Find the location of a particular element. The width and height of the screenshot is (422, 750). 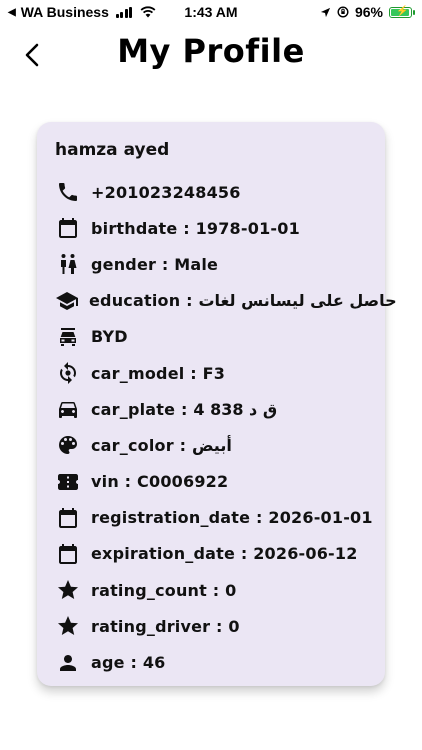

gender-icon is located at coordinates (68, 264).